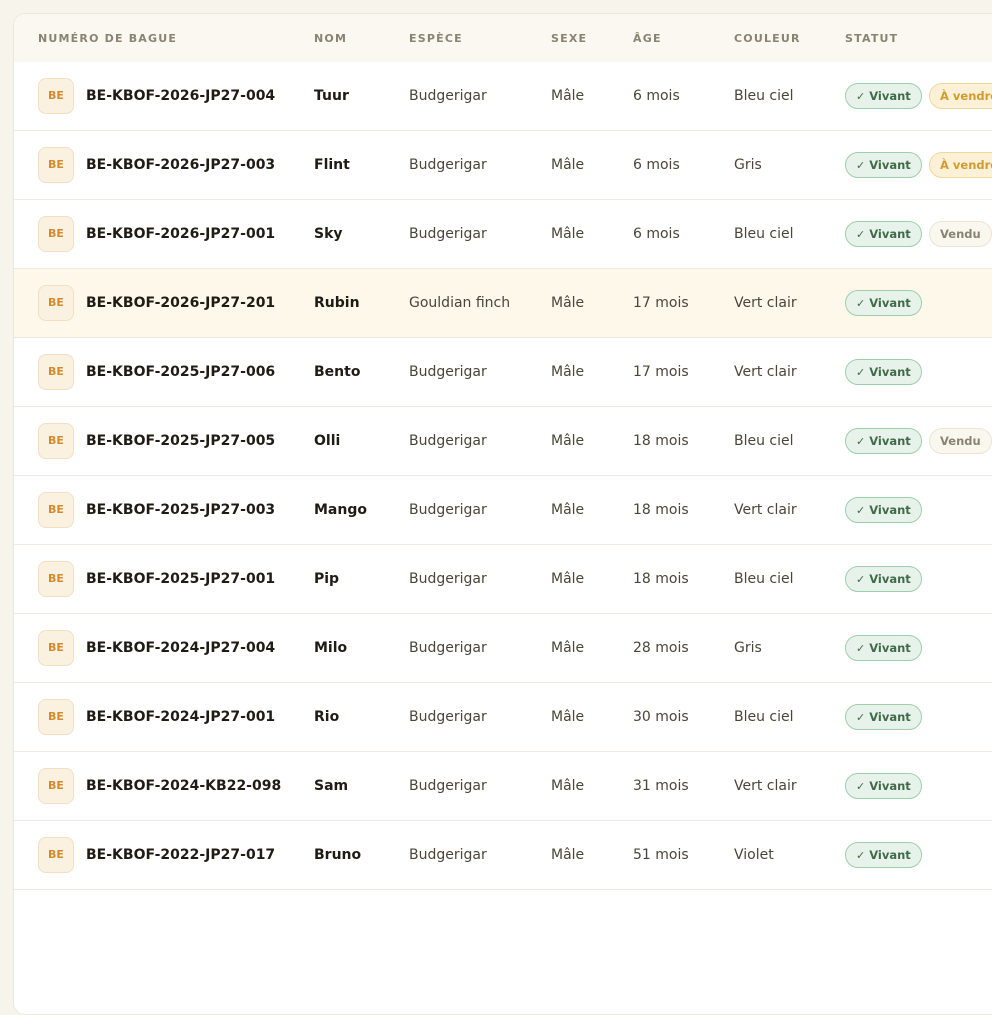 This screenshot has width=992, height=1015. I want to click on bird-age: 51 mois, so click(661, 855).